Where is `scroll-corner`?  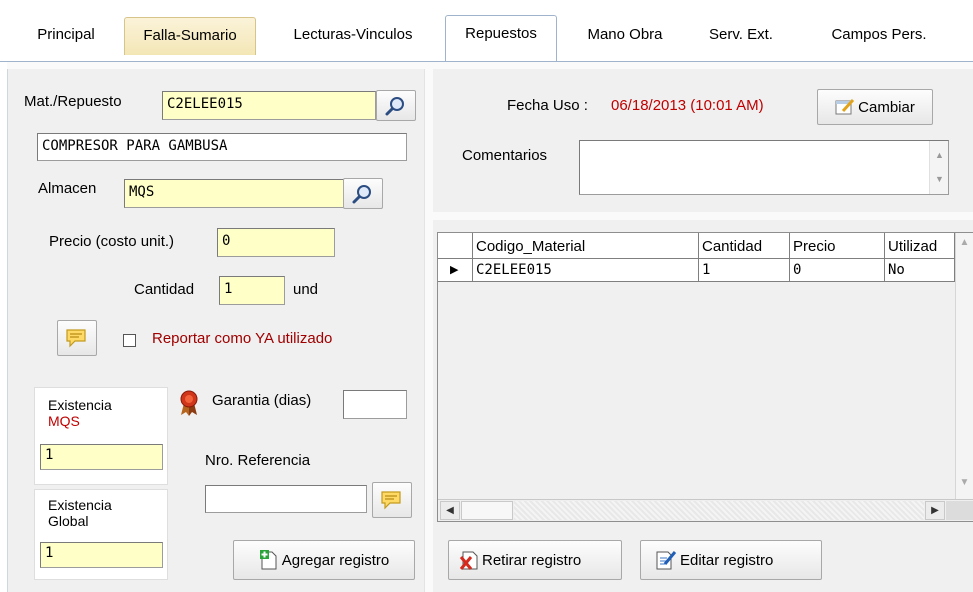 scroll-corner is located at coordinates (959, 510).